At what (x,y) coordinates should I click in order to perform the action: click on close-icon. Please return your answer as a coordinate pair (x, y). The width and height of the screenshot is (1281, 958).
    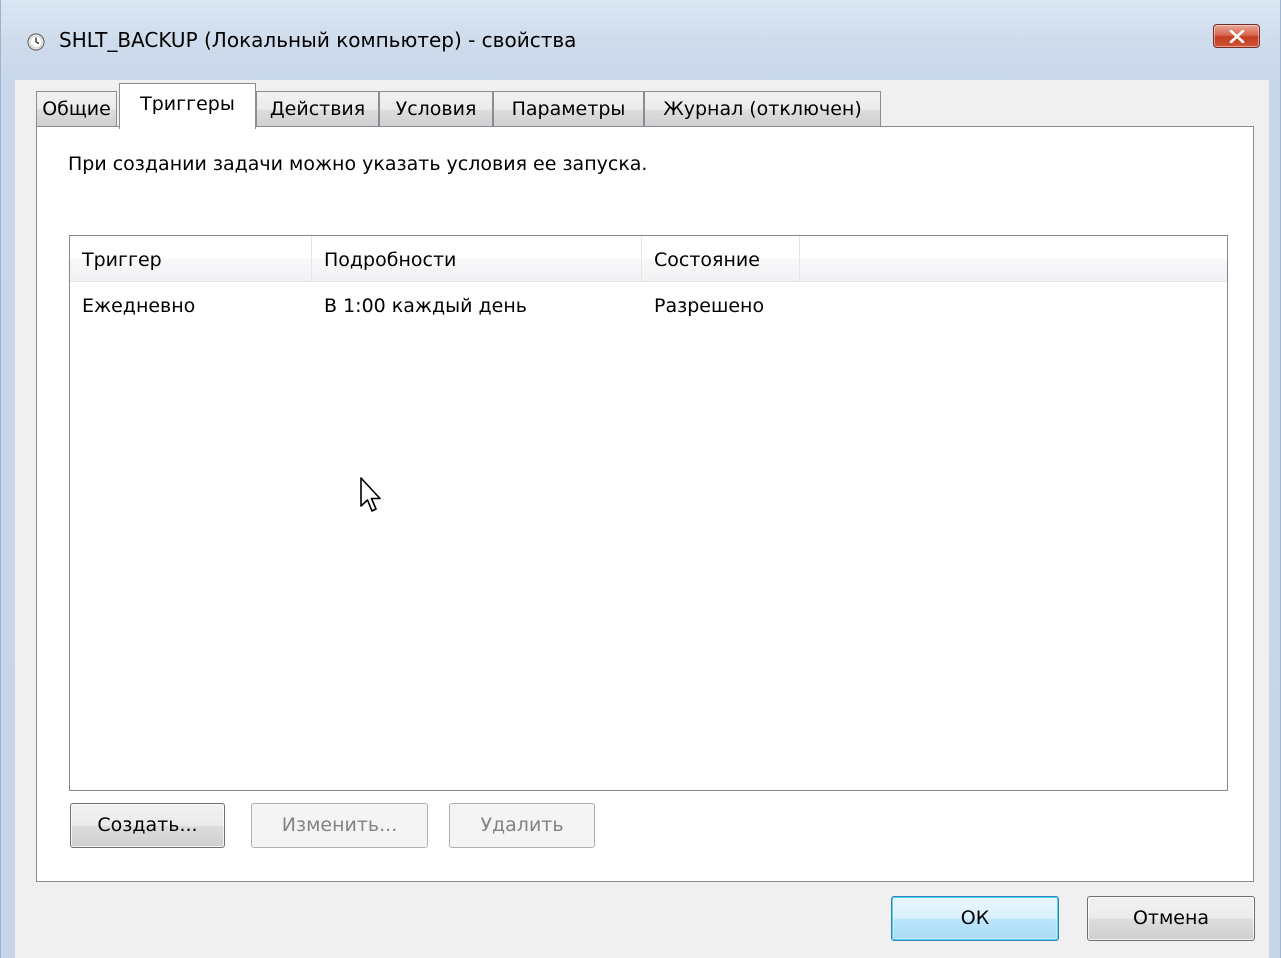
    Looking at the image, I should click on (1237, 36).